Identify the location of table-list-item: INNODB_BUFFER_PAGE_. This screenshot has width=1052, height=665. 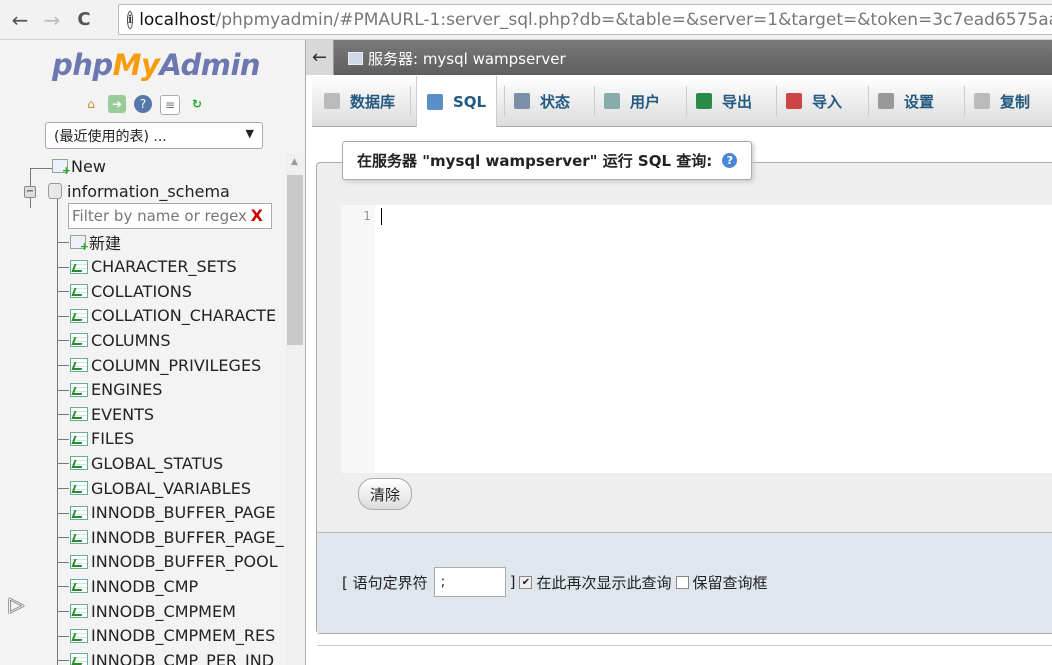
(145, 537).